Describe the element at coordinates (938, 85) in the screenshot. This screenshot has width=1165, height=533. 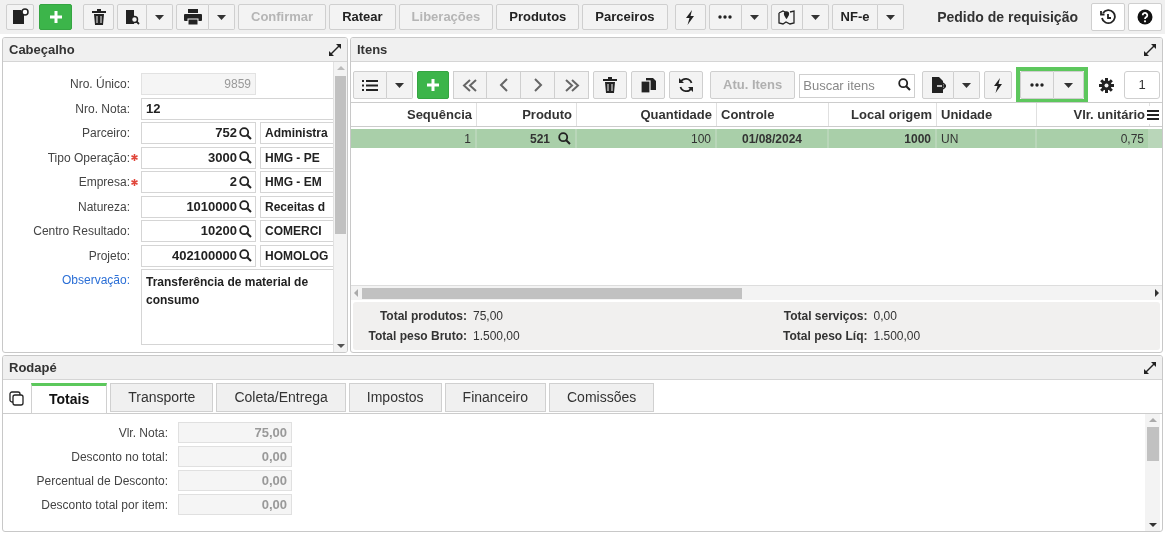
I see `export-button` at that location.